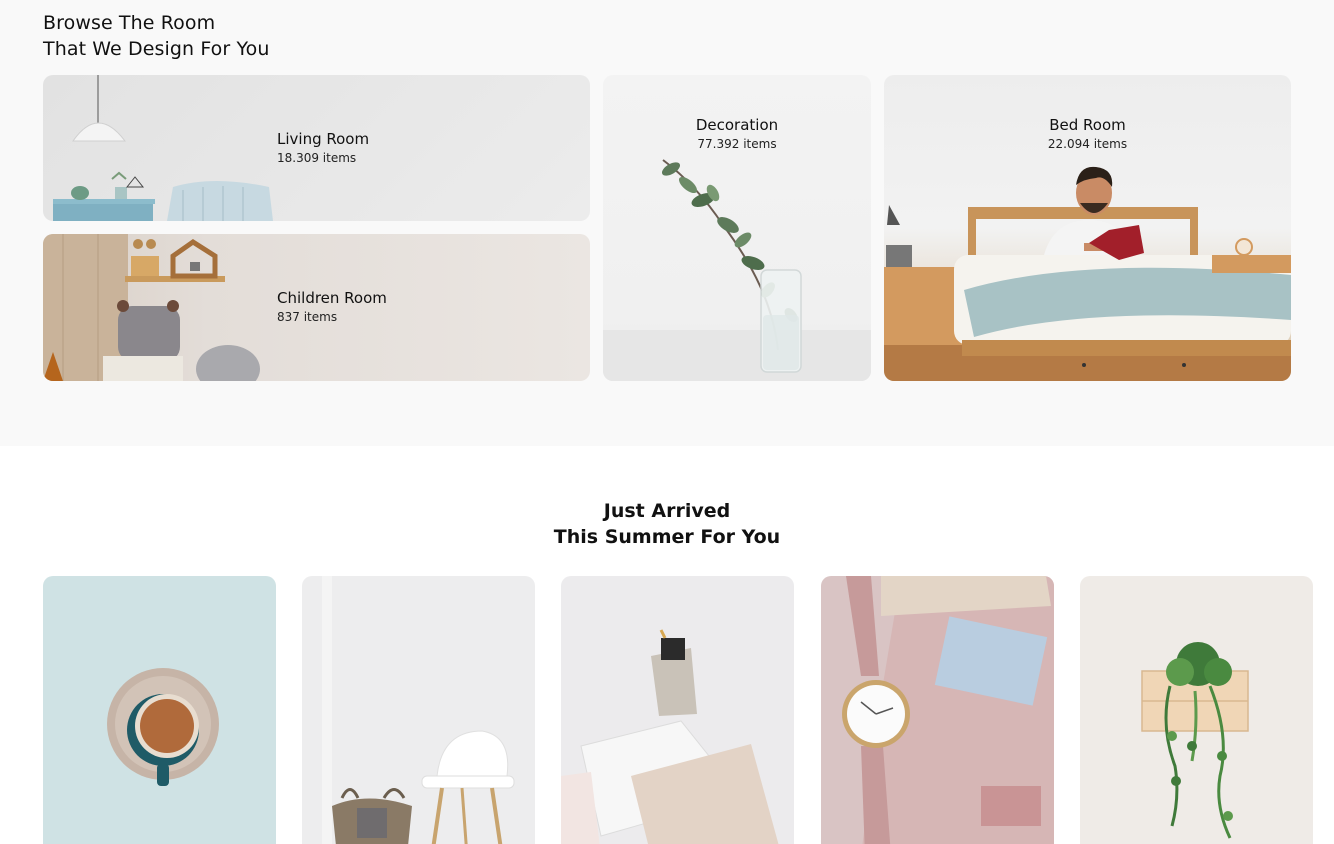 This screenshot has width=1334, height=844. Describe the element at coordinates (163, 727) in the screenshot. I see `coffee-cup-image` at that location.